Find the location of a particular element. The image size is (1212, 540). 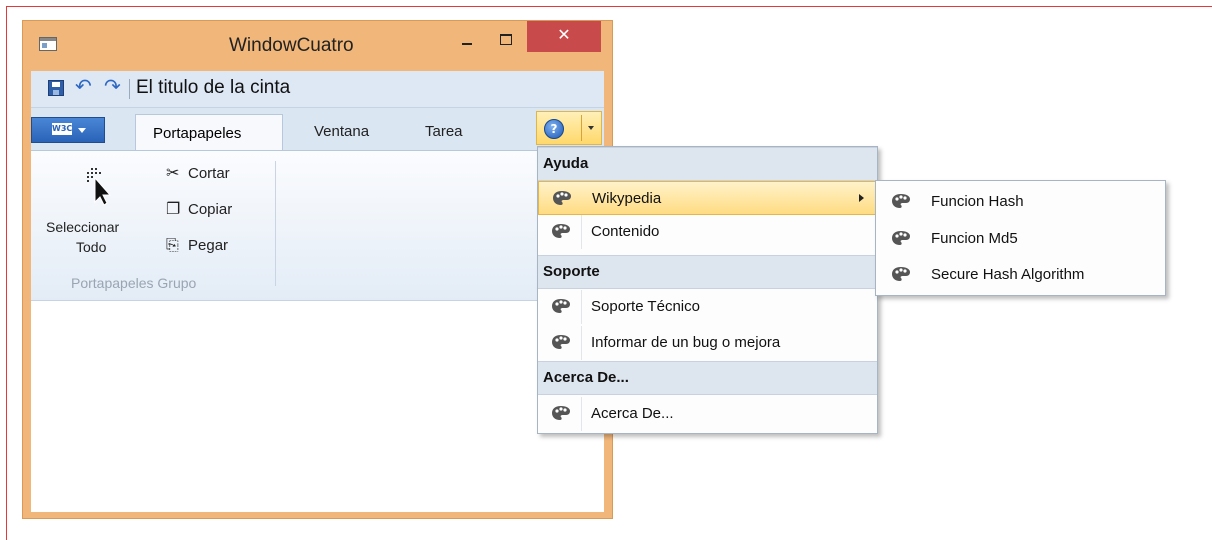

group-separator is located at coordinates (275, 223).